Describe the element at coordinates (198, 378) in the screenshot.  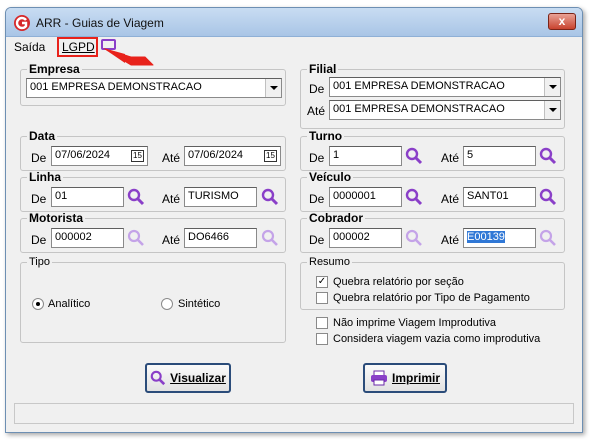
I see `visualizar-label: Visualizar` at that location.